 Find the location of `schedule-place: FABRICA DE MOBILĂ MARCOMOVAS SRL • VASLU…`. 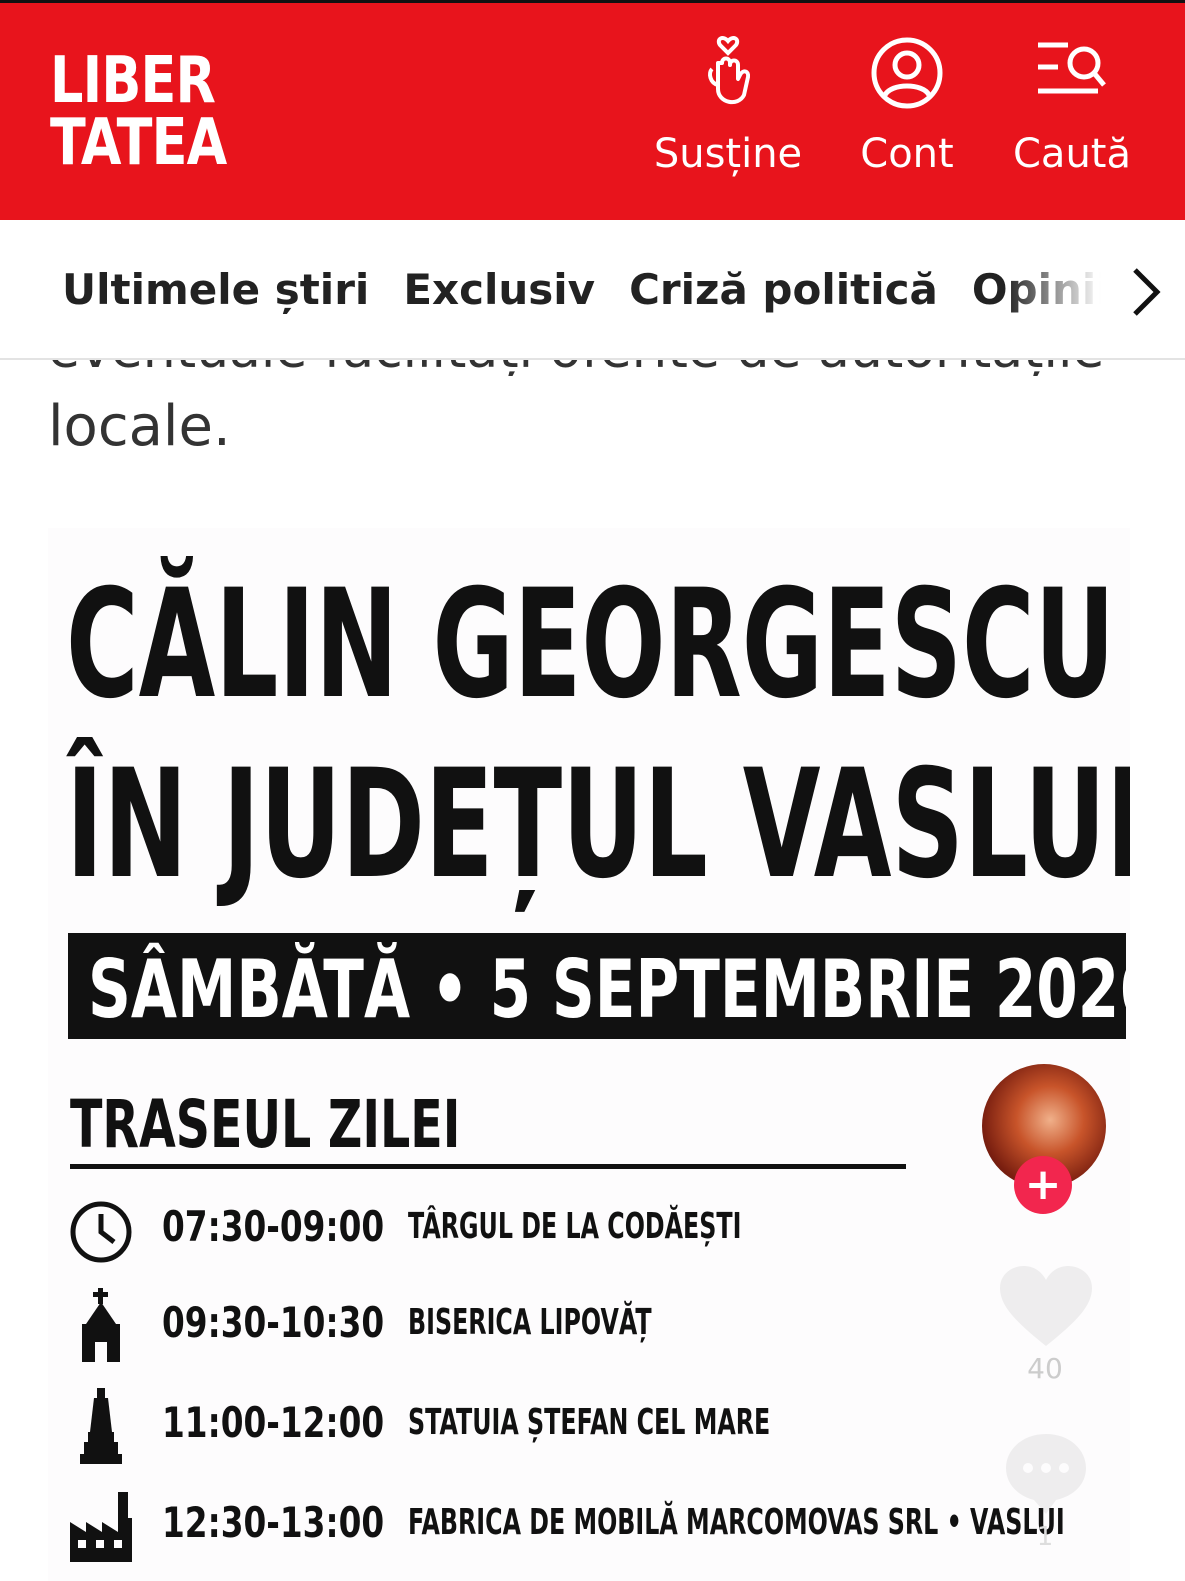

schedule-place: FABRICA DE MOBILĂ MARCOMOVAS SRL • VASLU… is located at coordinates (736, 1522).